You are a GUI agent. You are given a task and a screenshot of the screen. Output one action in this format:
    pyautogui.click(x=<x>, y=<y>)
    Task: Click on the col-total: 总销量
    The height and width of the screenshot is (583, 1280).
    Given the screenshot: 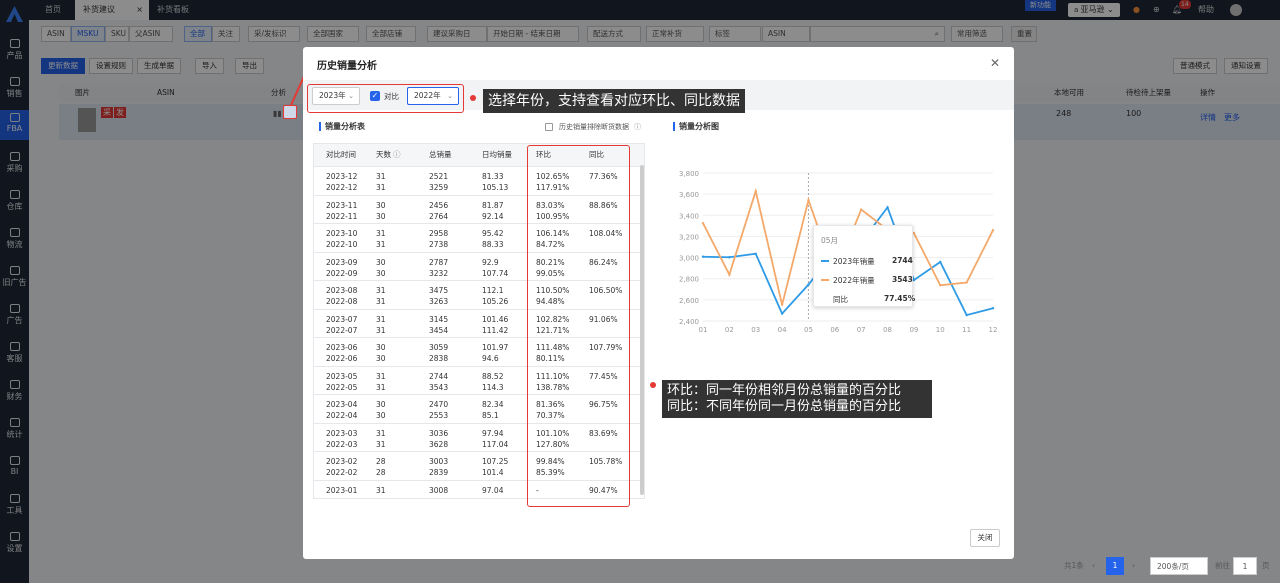 What is the action you would take?
    pyautogui.click(x=440, y=154)
    